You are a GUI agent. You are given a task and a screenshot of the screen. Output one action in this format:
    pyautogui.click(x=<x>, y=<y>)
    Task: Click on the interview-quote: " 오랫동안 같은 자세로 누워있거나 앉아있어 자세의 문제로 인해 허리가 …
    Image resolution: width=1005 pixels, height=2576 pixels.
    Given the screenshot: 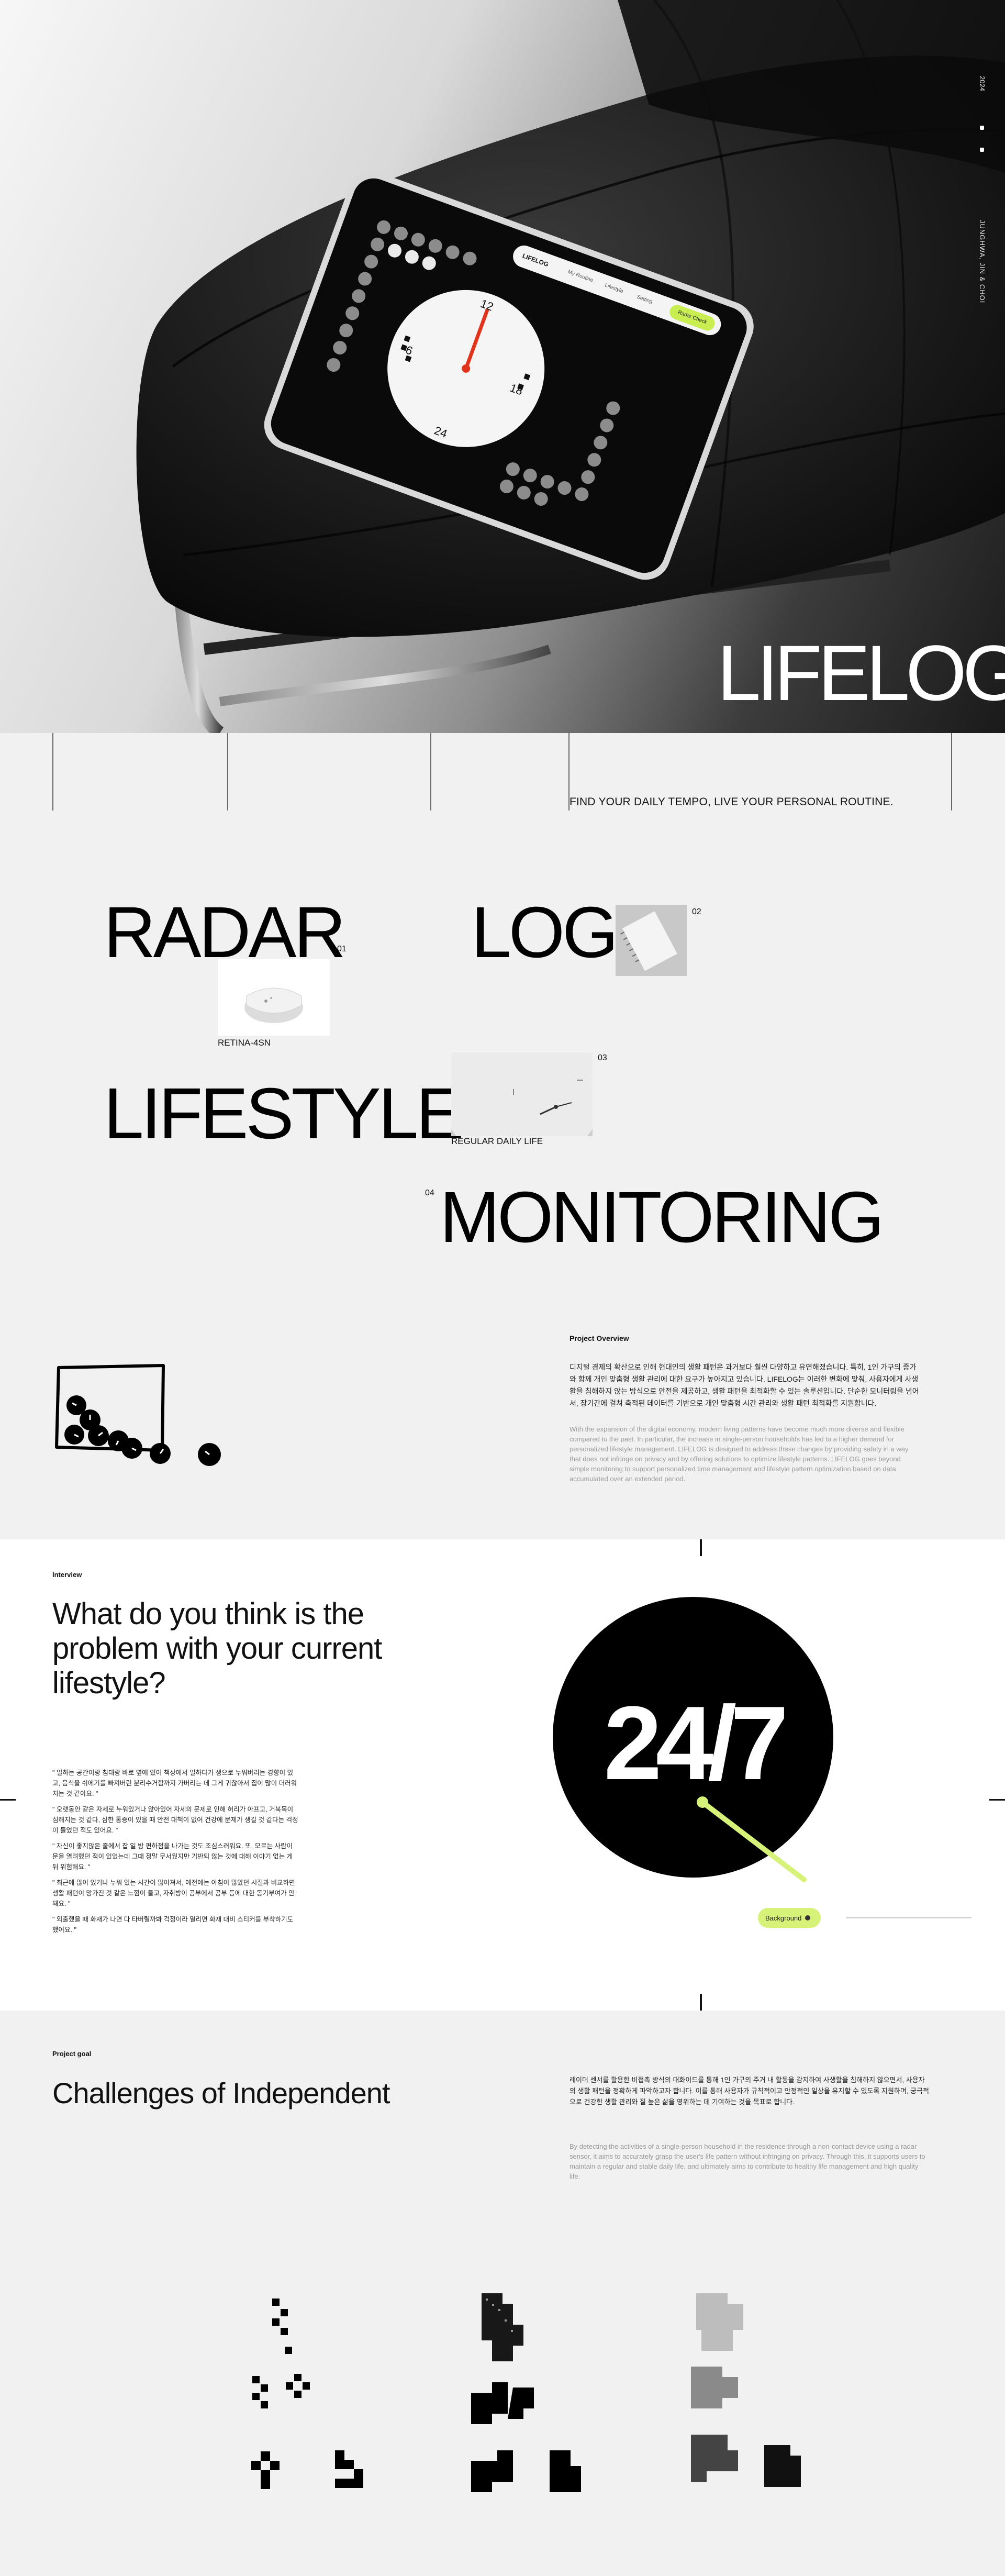 What is the action you would take?
    pyautogui.click(x=175, y=1820)
    